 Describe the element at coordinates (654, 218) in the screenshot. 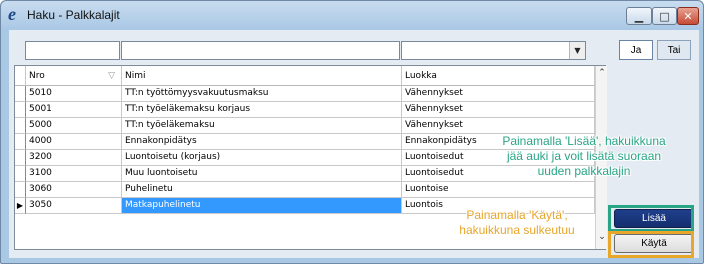

I see `add-button: Lisää` at that location.